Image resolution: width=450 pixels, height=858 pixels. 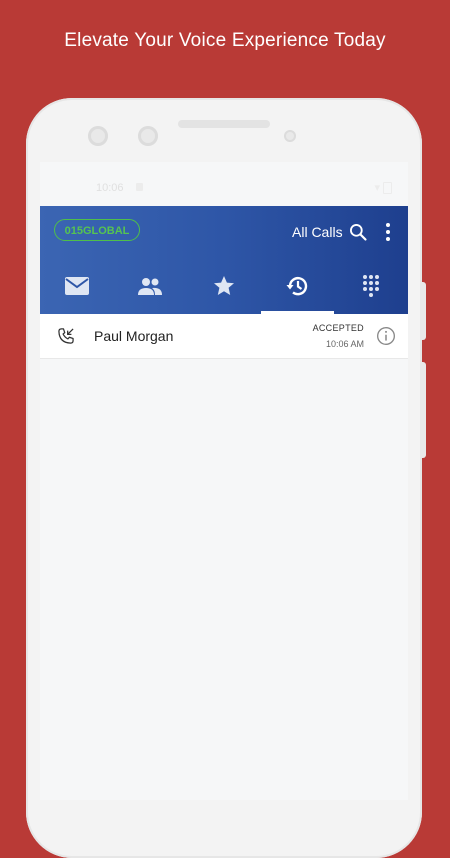 What do you see at coordinates (98, 136) in the screenshot?
I see `front-camera` at bounding box center [98, 136].